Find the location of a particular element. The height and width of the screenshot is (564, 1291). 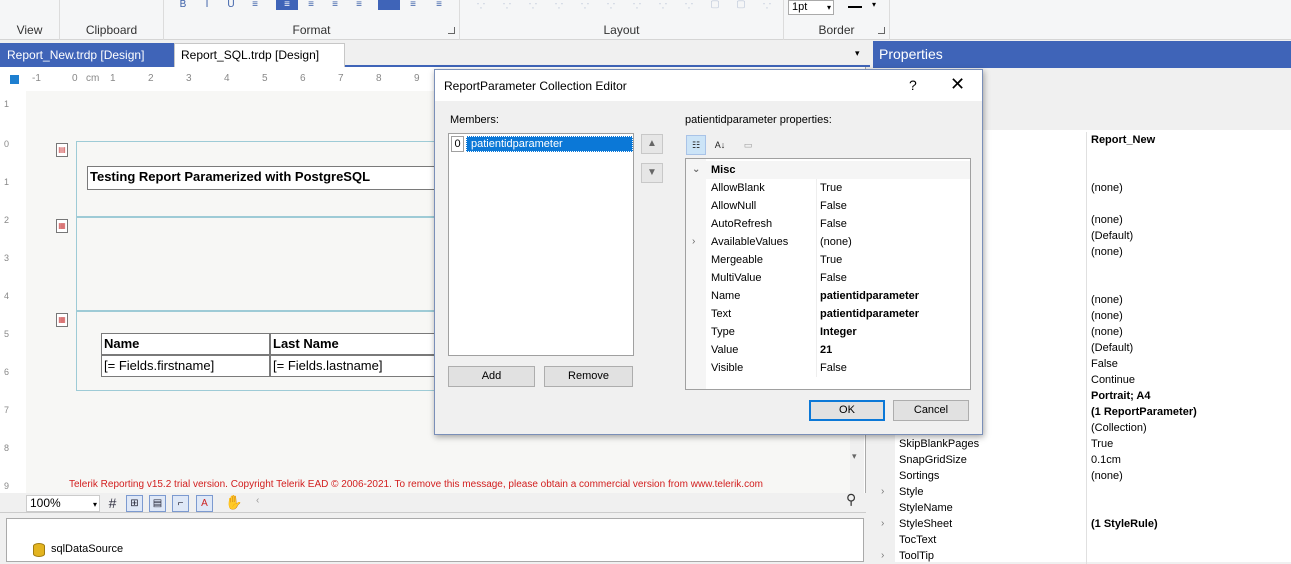

zoom-search-icon: ⚲ is located at coordinates (851, 499).